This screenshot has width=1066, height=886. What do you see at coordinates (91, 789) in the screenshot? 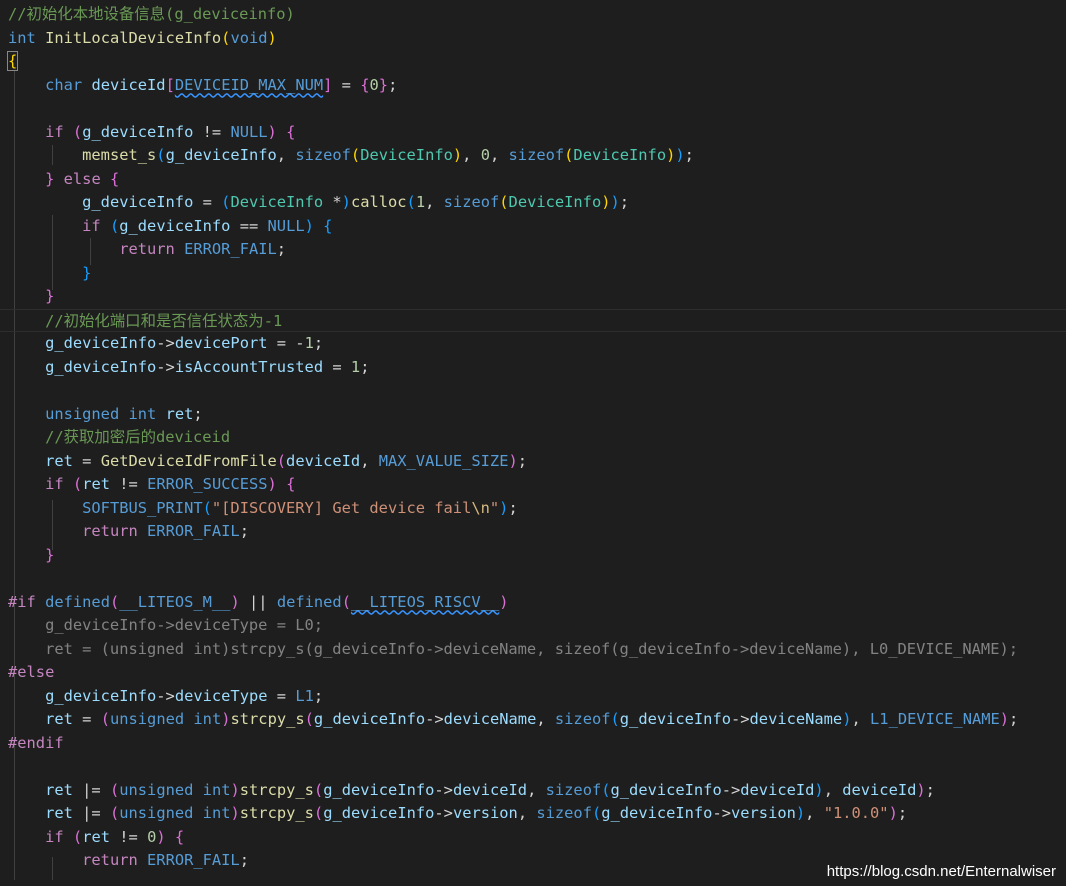
I see `code-token: |=` at bounding box center [91, 789].